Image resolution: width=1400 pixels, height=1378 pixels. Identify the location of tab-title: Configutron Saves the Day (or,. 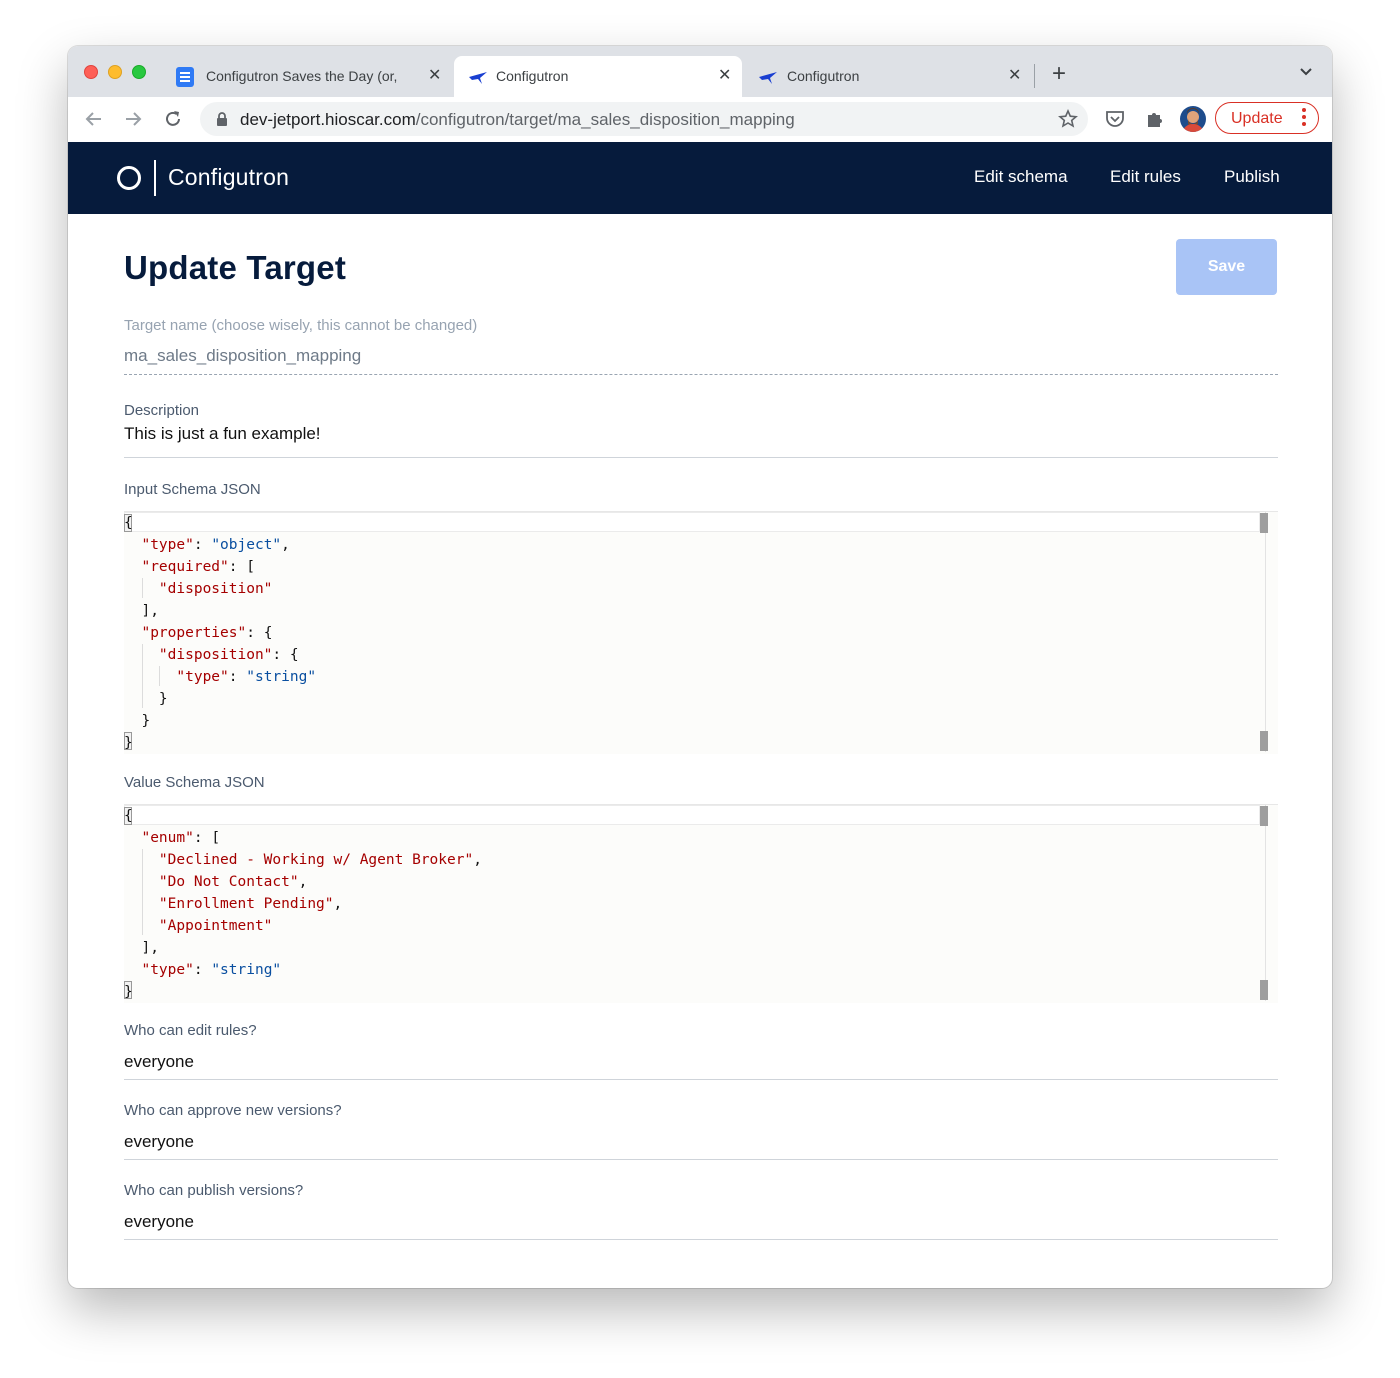
(302, 76).